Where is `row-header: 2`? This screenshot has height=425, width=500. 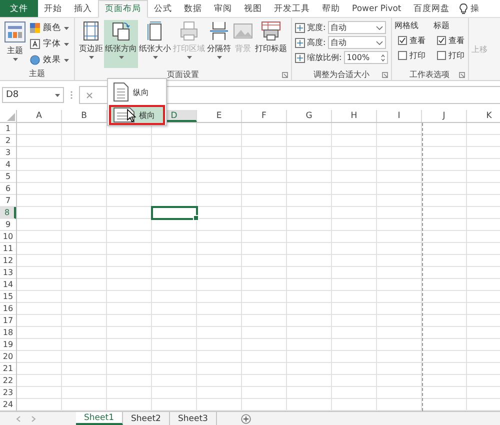
row-header: 2 is located at coordinates (8, 141).